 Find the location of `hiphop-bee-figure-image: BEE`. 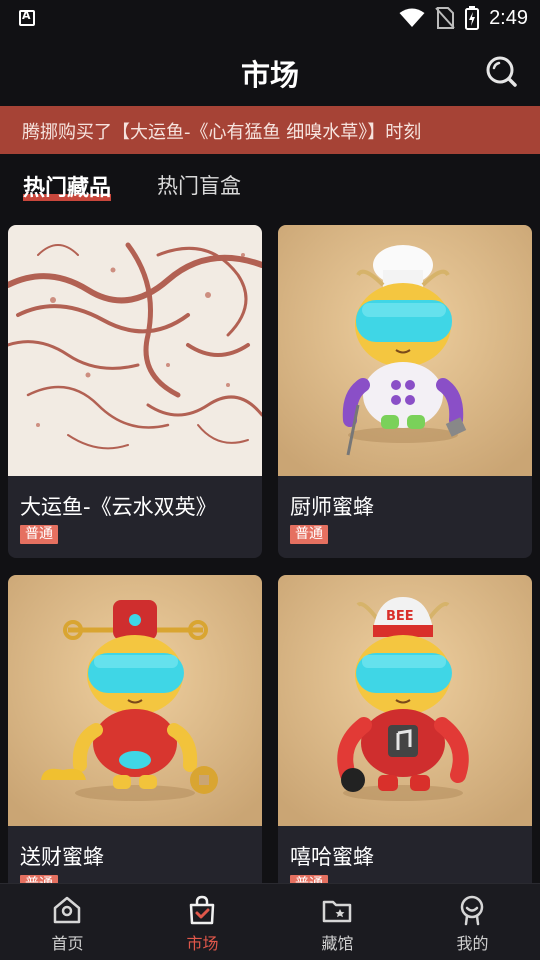

hiphop-bee-figure-image: BEE is located at coordinates (405, 700).